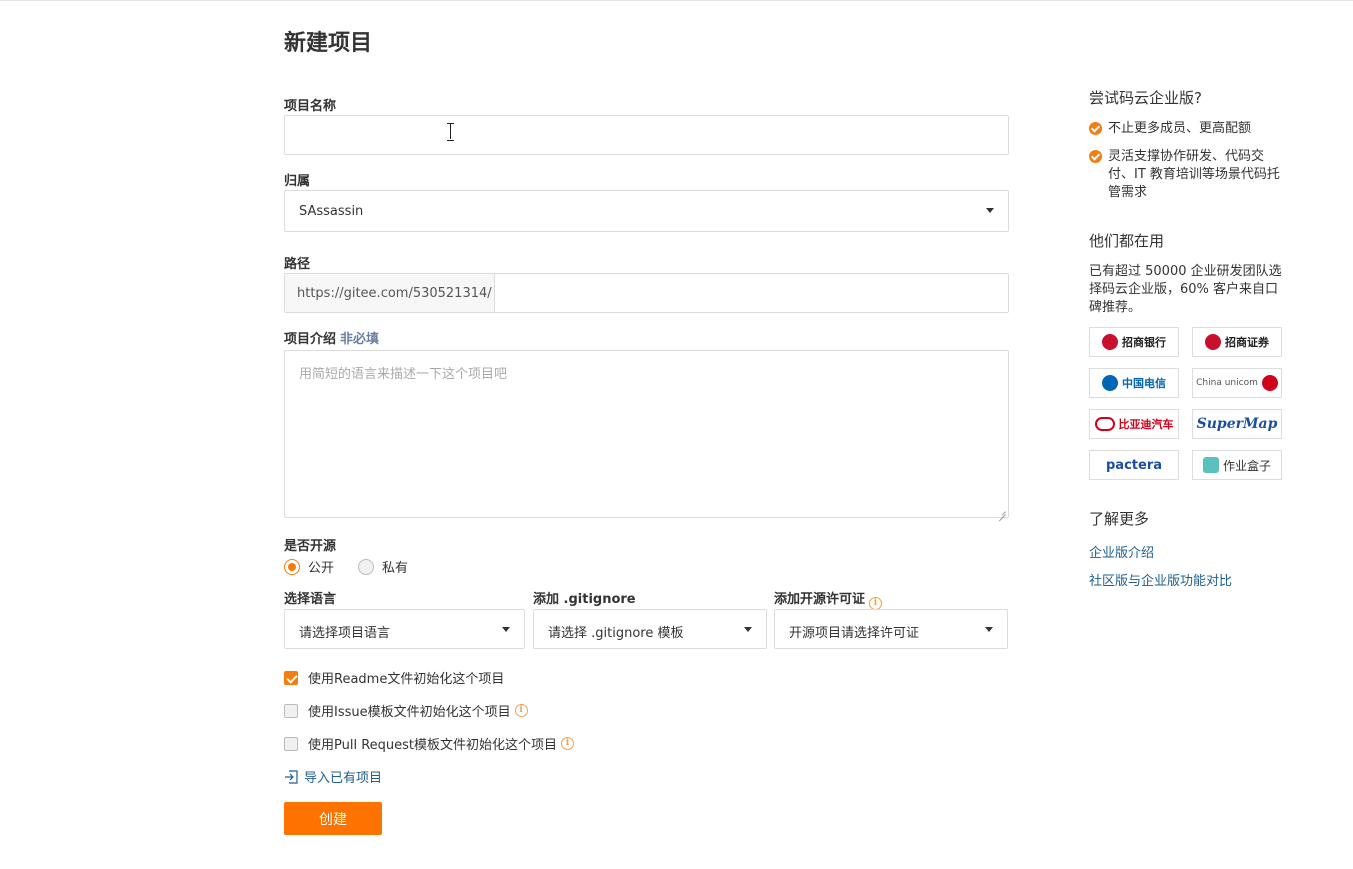 This screenshot has width=1353, height=869. Describe the element at coordinates (333, 818) in the screenshot. I see `create-button: 创建` at that location.